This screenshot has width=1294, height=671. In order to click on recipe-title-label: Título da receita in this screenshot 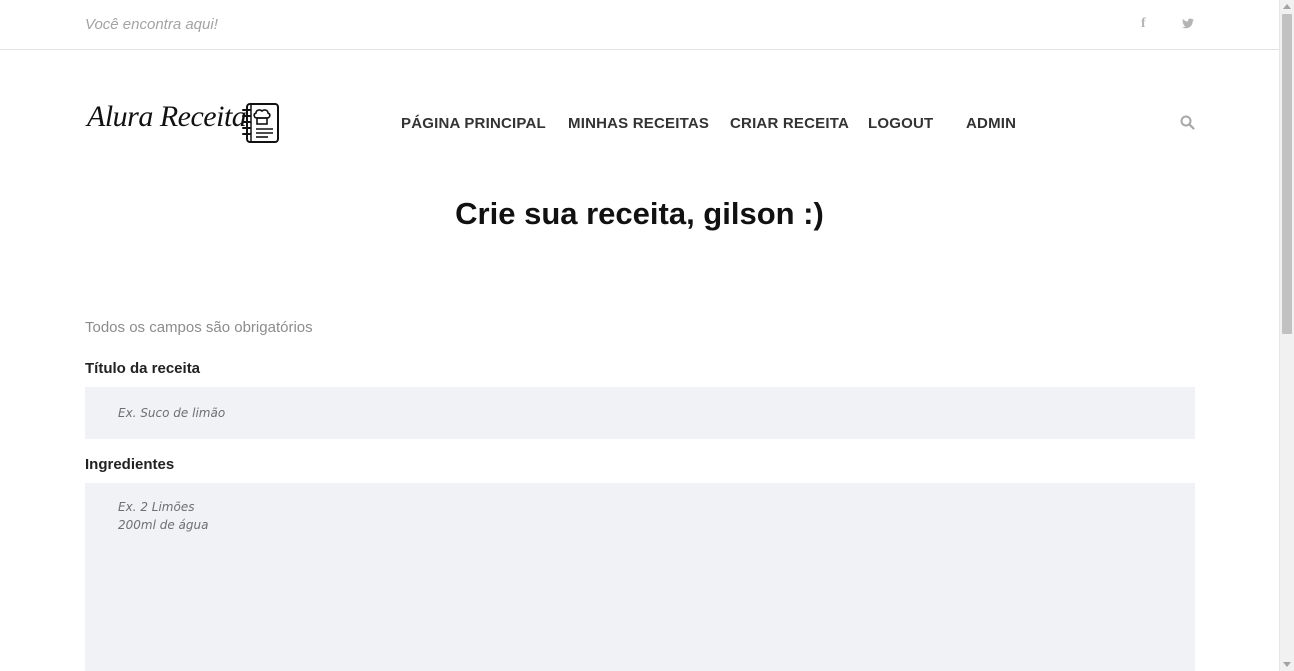, I will do `click(143, 368)`.